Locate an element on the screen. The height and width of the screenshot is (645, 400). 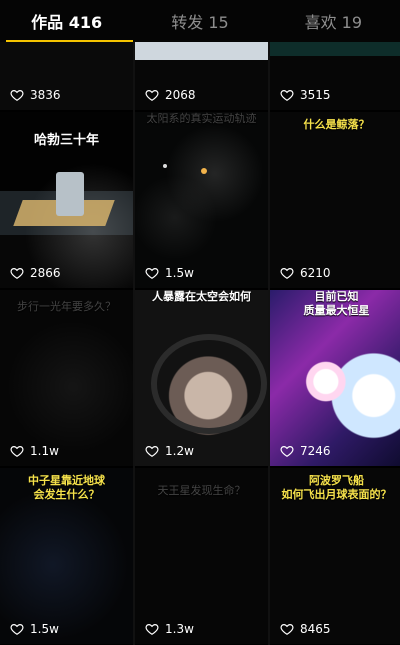
like-count-text: 6210 is located at coordinates (315, 273).